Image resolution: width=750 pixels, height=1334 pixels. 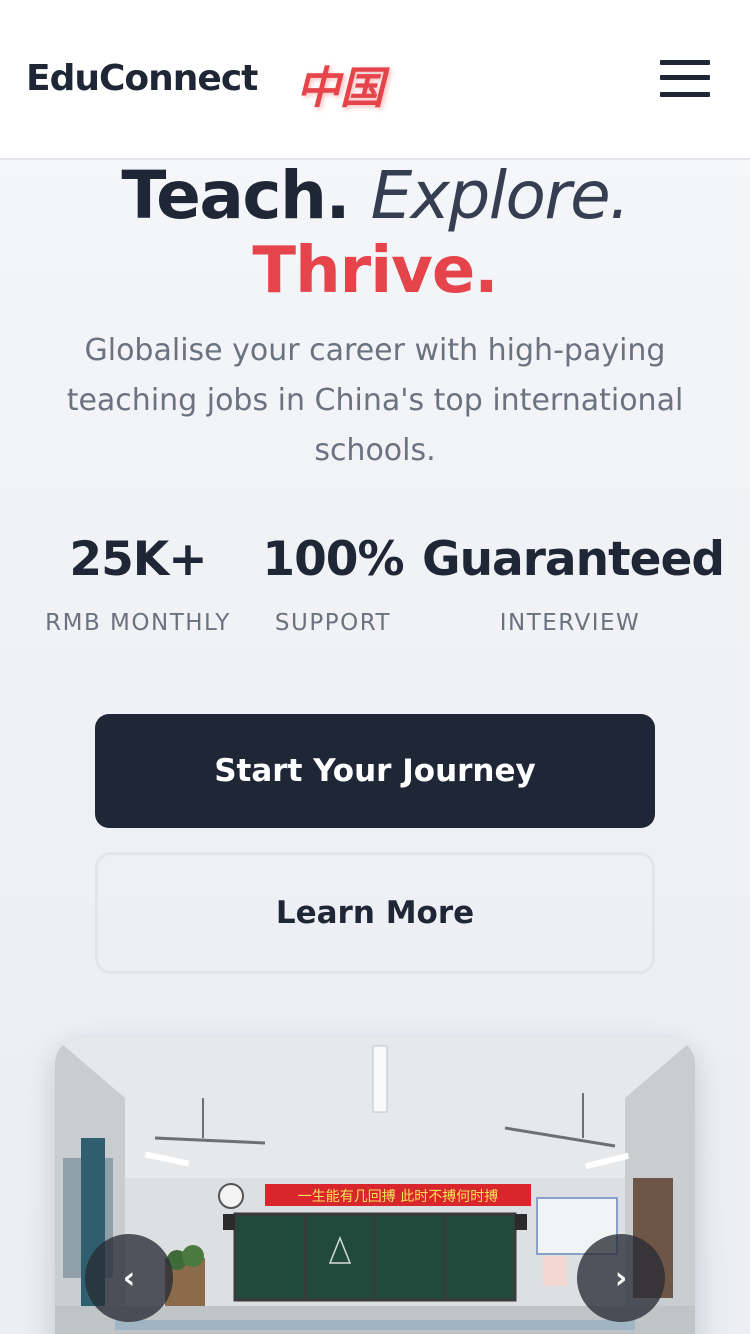 I want to click on stat-value: Guaranteed, so click(x=573, y=559).